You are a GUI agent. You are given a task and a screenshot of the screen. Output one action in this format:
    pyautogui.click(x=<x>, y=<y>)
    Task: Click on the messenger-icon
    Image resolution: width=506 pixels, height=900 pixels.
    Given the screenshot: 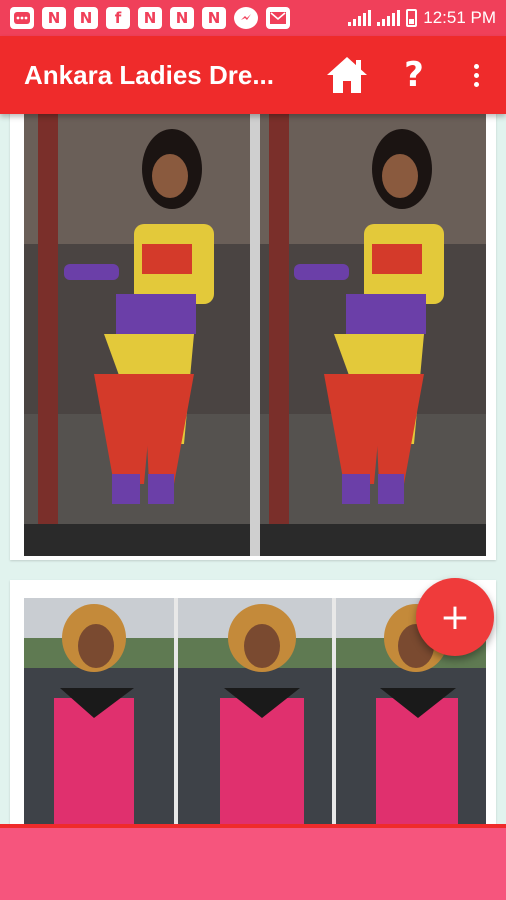 What is the action you would take?
    pyautogui.click(x=246, y=18)
    